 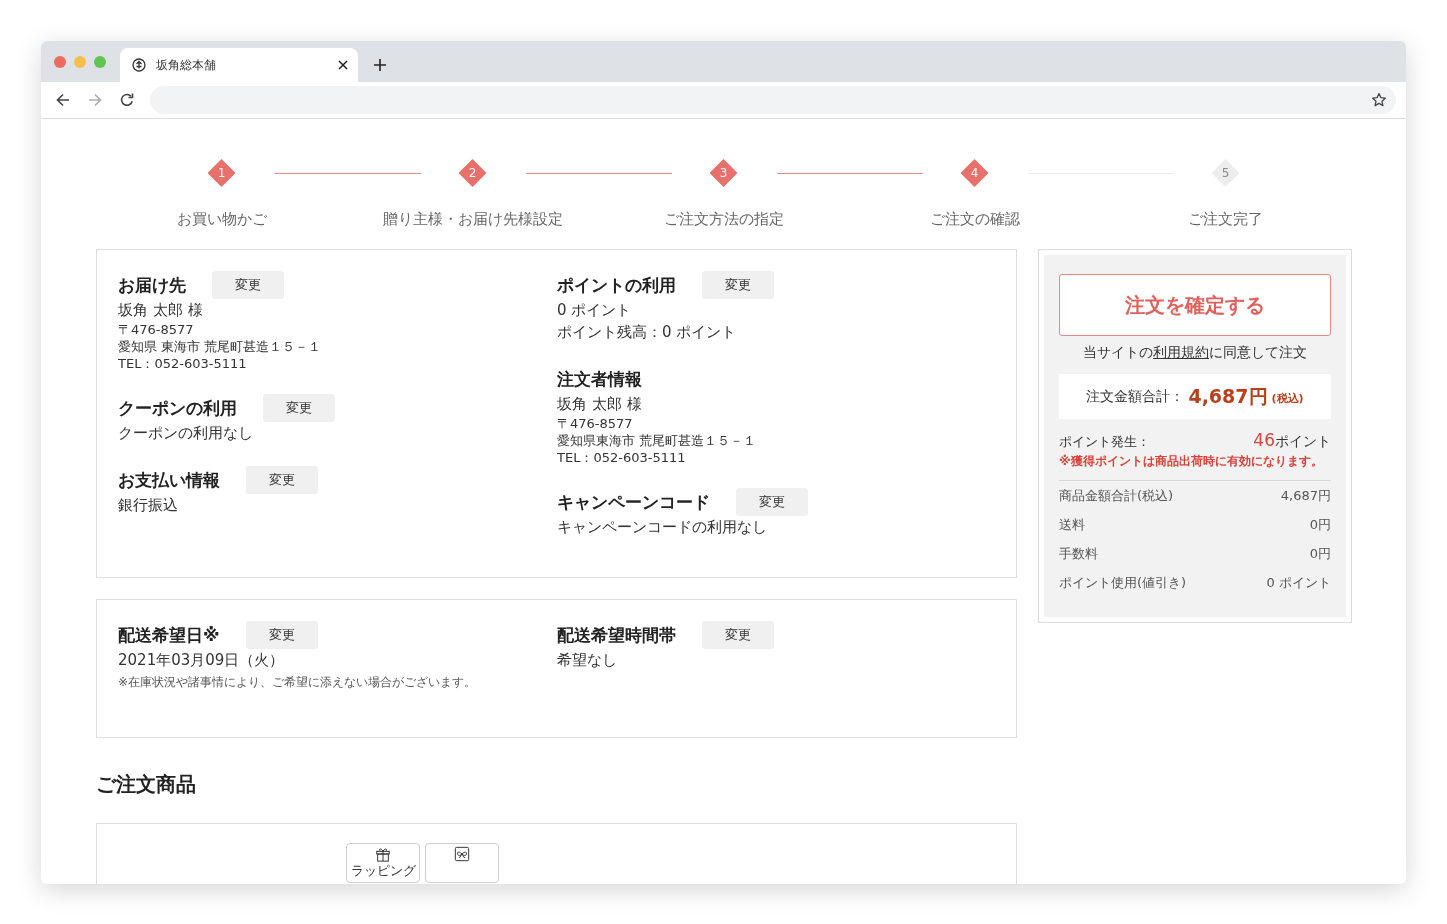 What do you see at coordinates (472, 173) in the screenshot?
I see `step-marker: 2` at bounding box center [472, 173].